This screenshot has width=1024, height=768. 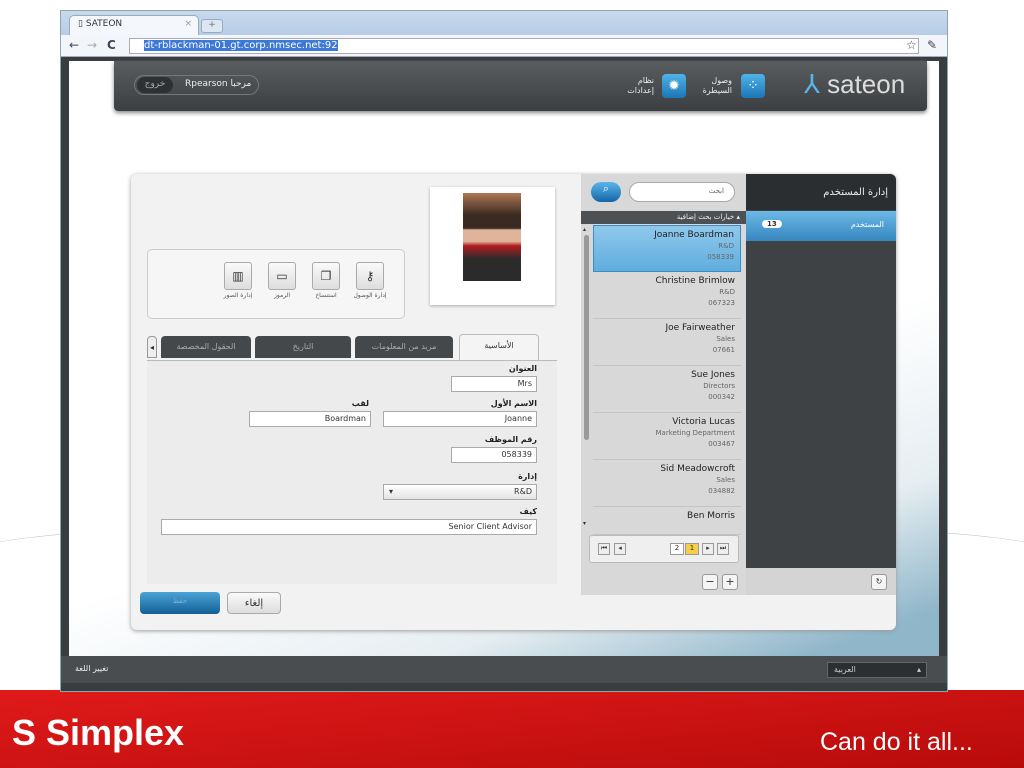 I want to click on search-icon: ⌕, so click(x=606, y=192).